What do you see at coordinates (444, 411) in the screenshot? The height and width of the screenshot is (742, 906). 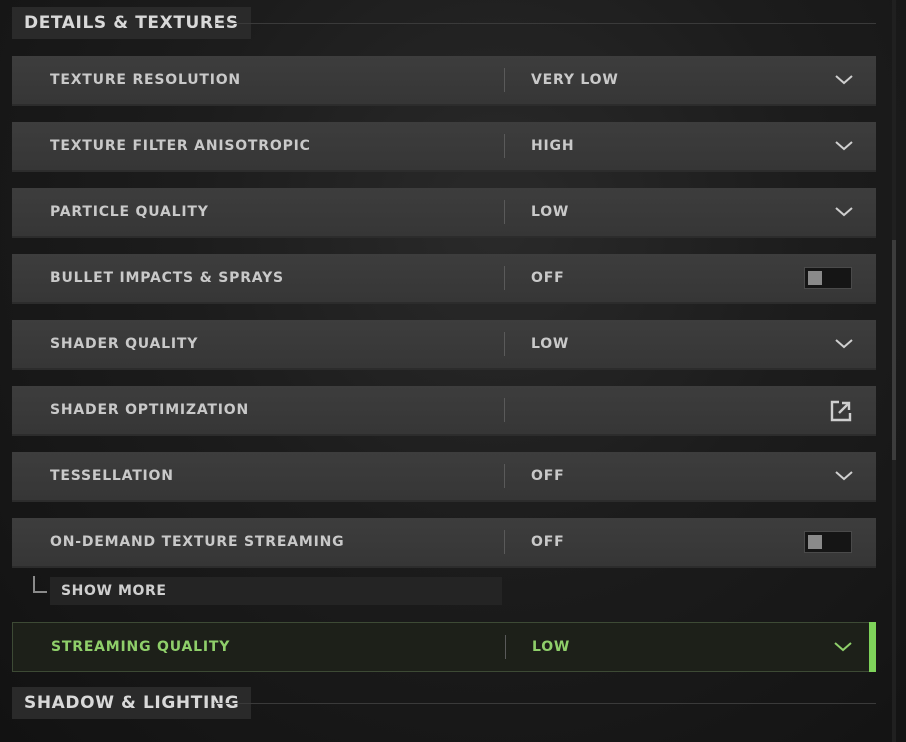 I see `setting-shader-optimization: SHADER OPTIMIZATION` at bounding box center [444, 411].